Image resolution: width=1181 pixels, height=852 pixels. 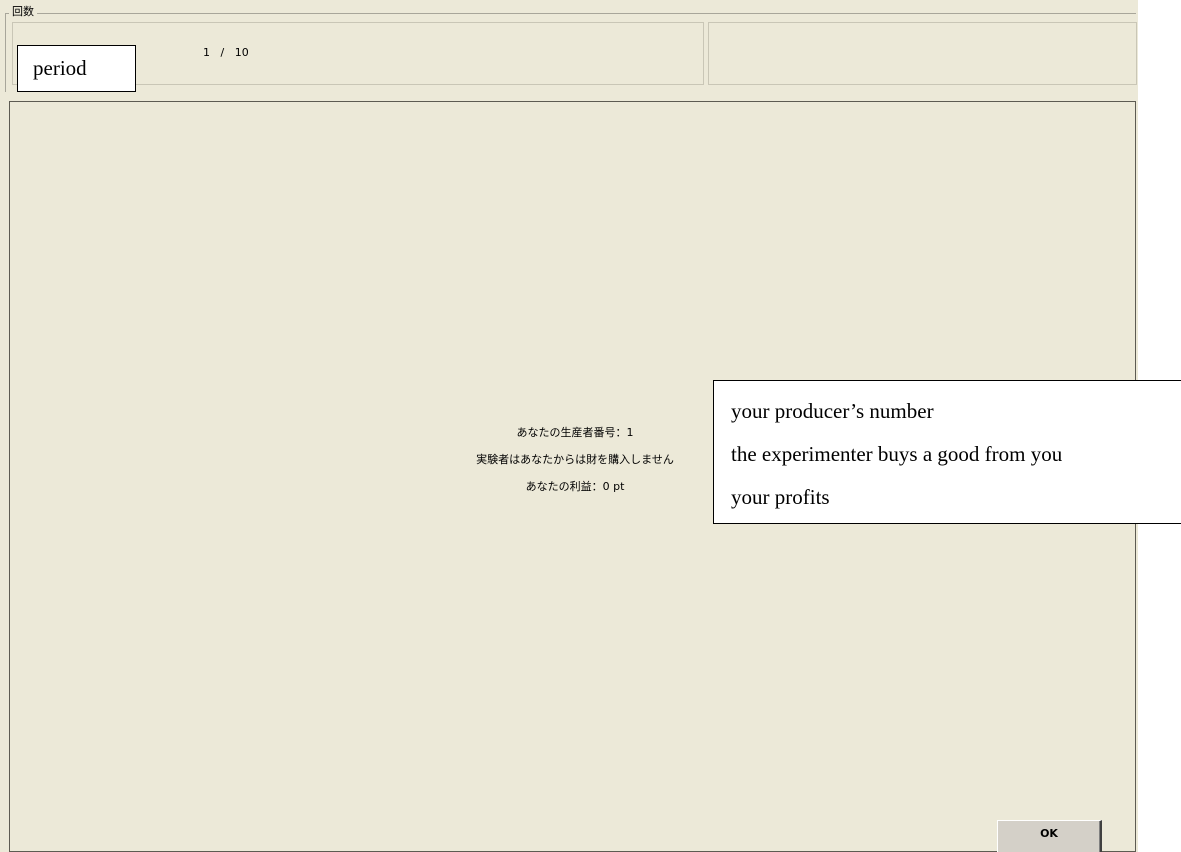 I want to click on producer-number-text: あなたの生産者番号：1, so click(x=575, y=432).